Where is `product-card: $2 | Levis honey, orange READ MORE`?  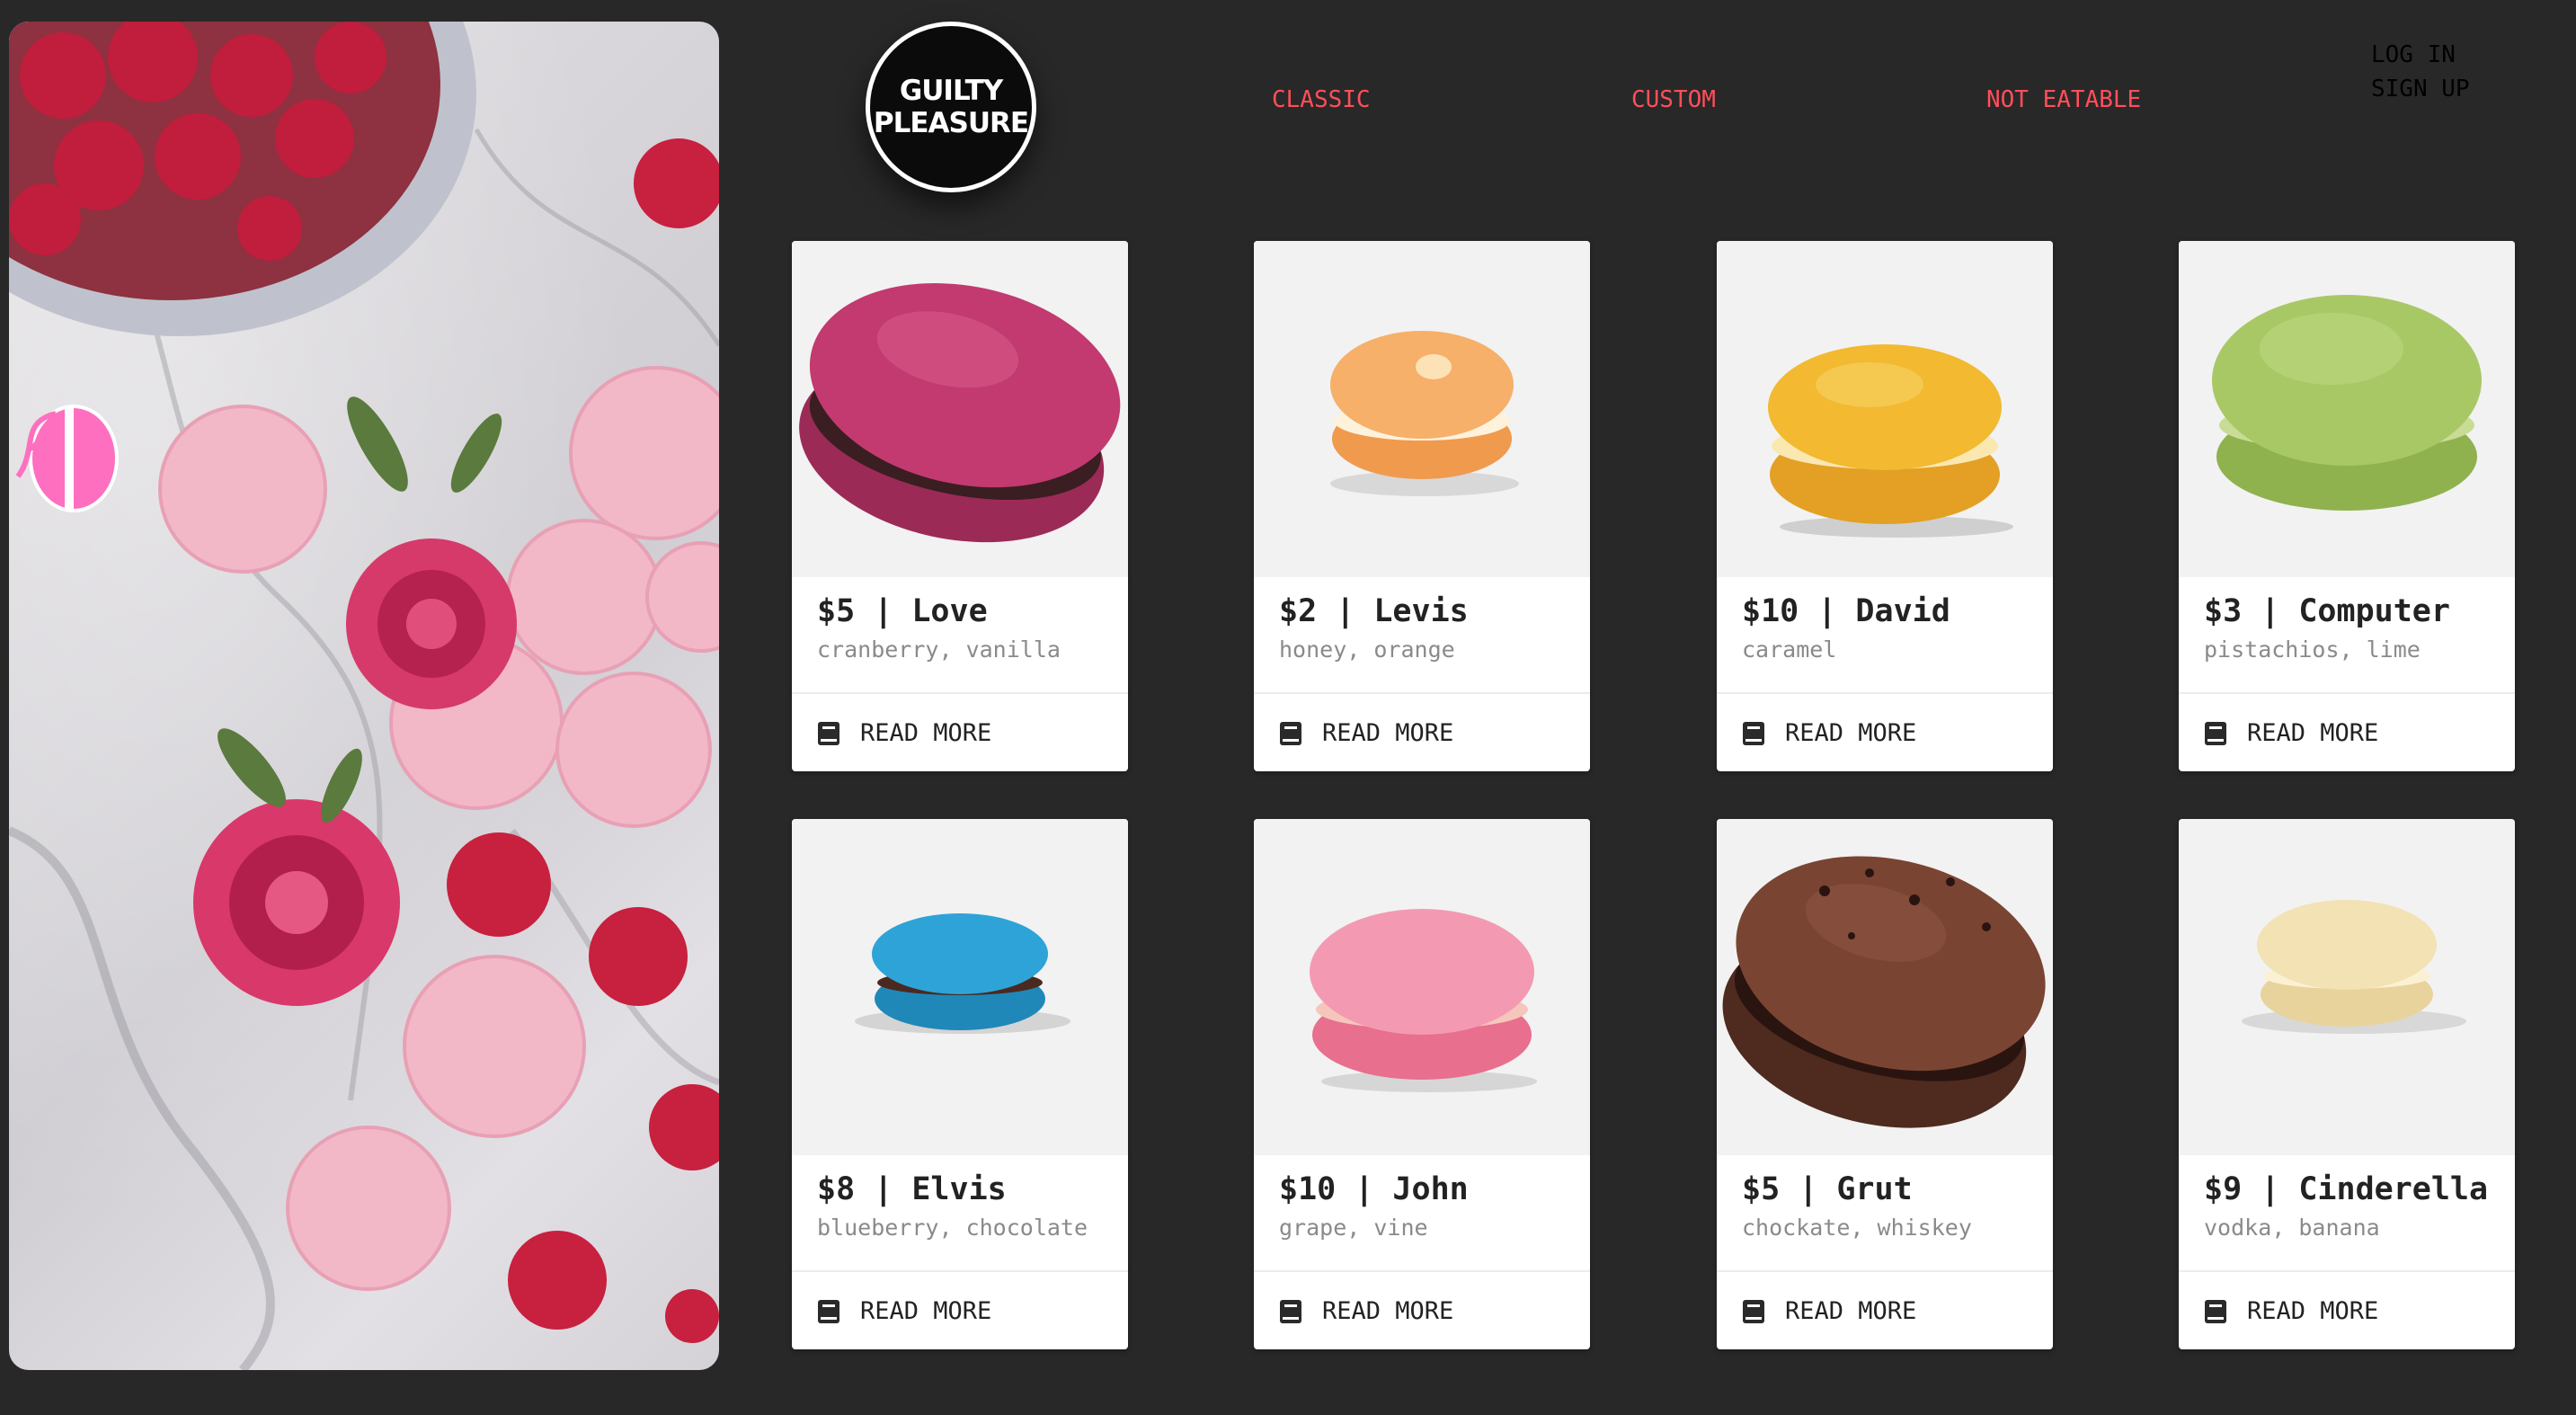
product-card: $2 | Levis honey, orange READ MORE is located at coordinates (1422, 506).